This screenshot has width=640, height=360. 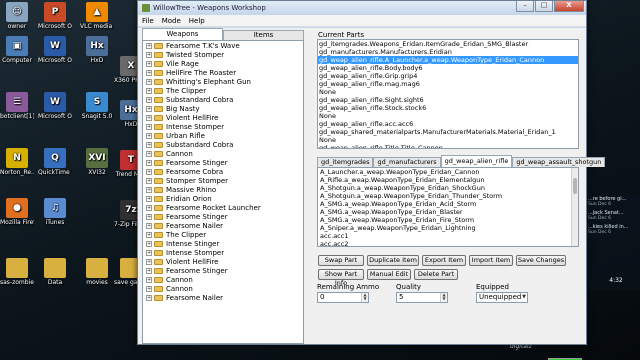 What do you see at coordinates (17, 212) in the screenshot?
I see `desktop-icon: ●Mozilla Firefox` at bounding box center [17, 212].